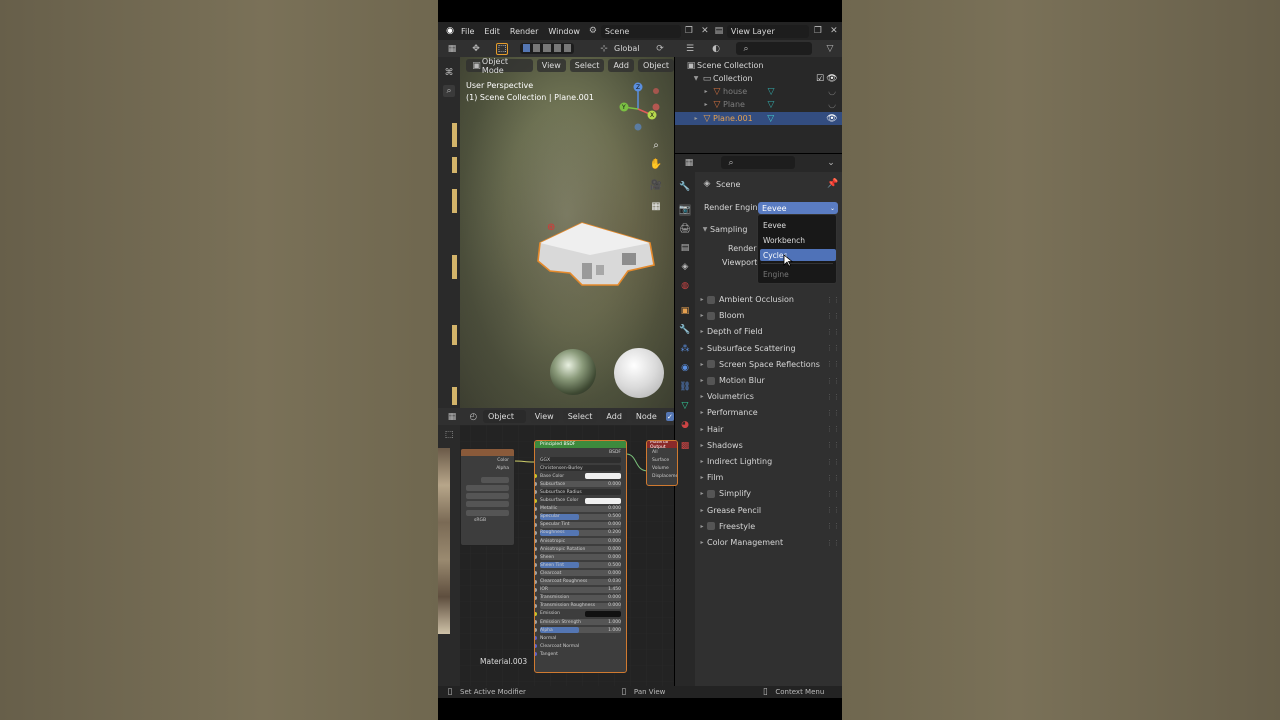 Image resolution: width=1280 pixels, height=720 pixels. I want to click on panel-ambient-occlusion: ▸ Ambient Occlusion ⋮⋮, so click(769, 299).